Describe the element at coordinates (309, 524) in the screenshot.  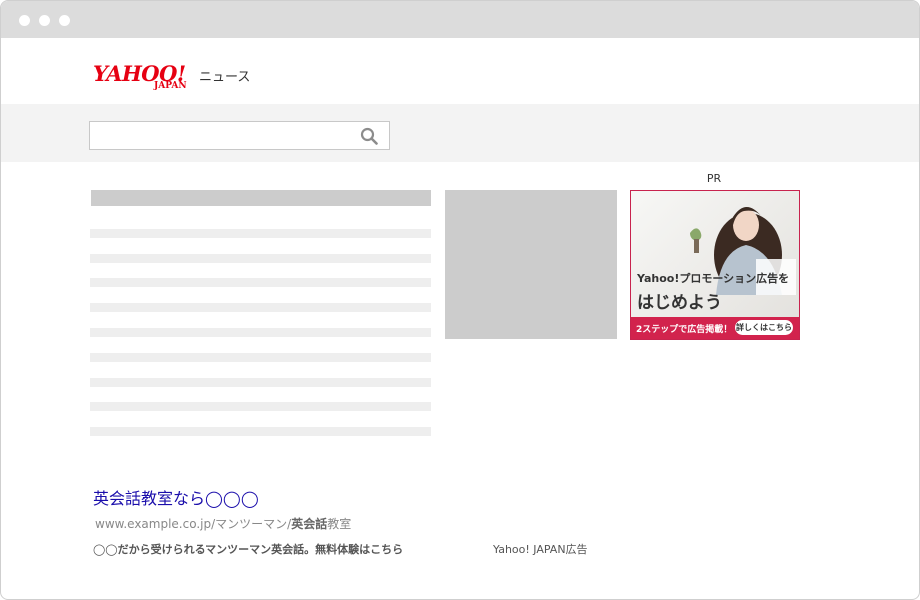
I see `ad-url-keyword: 英会話` at that location.